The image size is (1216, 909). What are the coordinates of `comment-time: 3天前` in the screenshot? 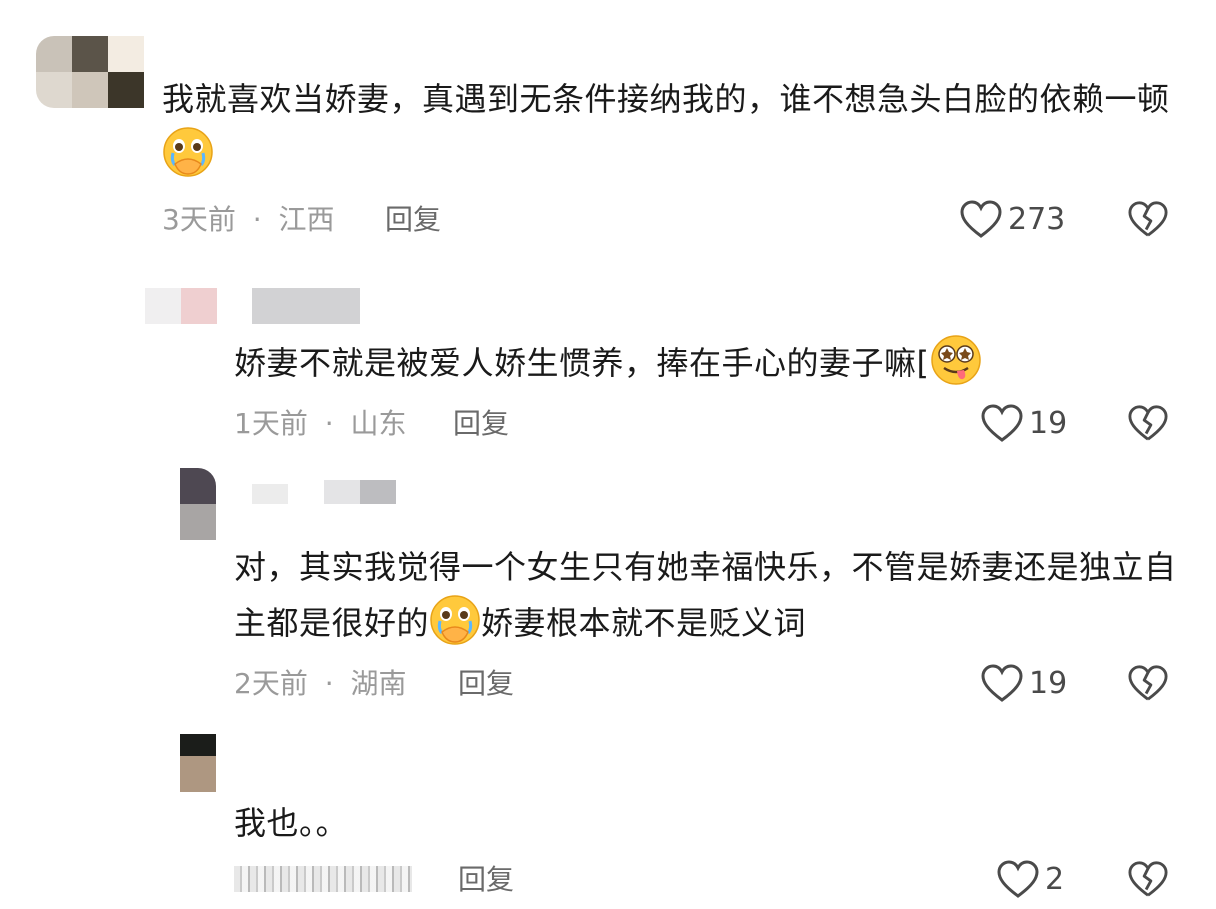 It's located at (199, 219).